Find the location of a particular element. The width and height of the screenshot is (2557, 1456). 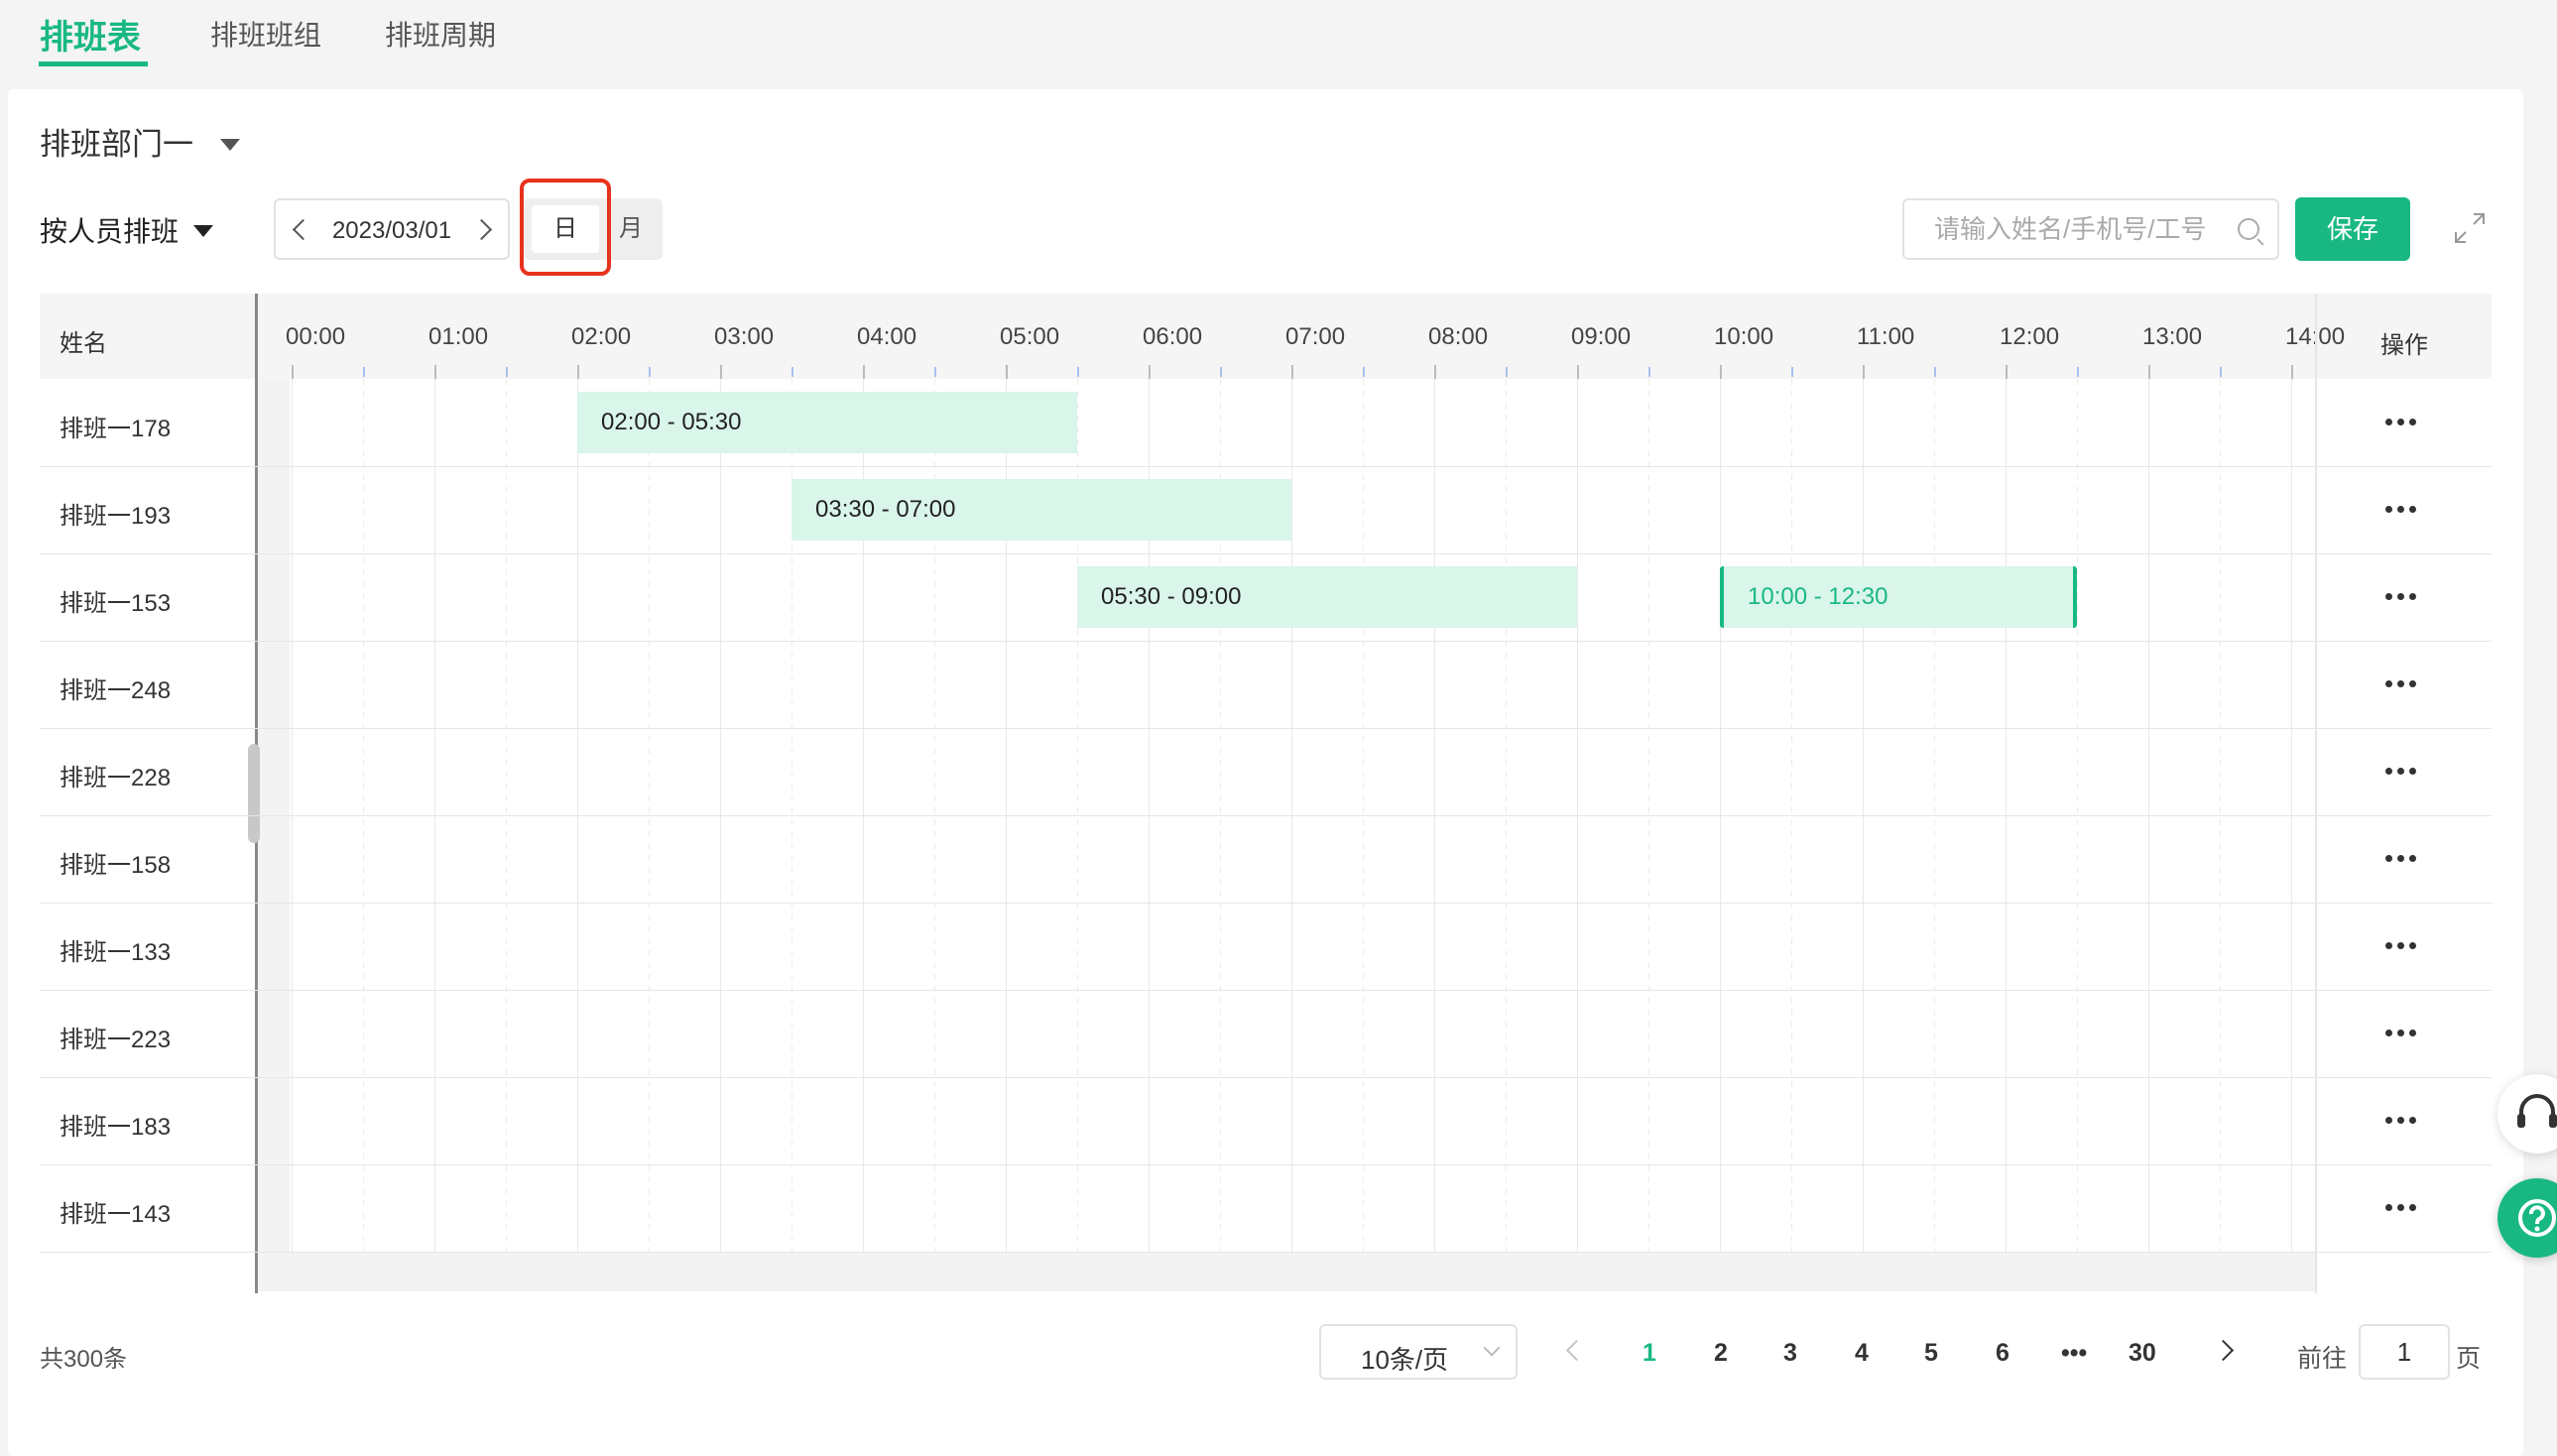

page-number: 3 is located at coordinates (1790, 1353).